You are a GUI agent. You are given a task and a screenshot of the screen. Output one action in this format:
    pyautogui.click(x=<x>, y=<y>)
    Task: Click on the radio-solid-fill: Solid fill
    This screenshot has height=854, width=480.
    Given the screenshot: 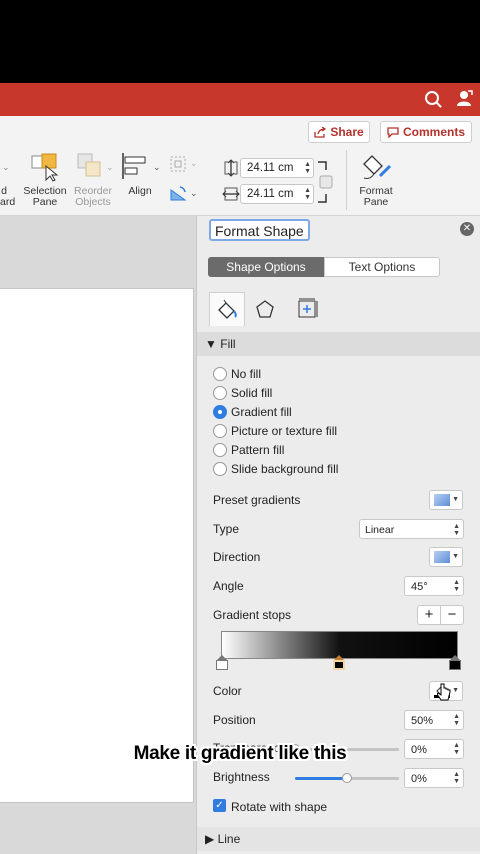 What is the action you would take?
    pyautogui.click(x=242, y=392)
    